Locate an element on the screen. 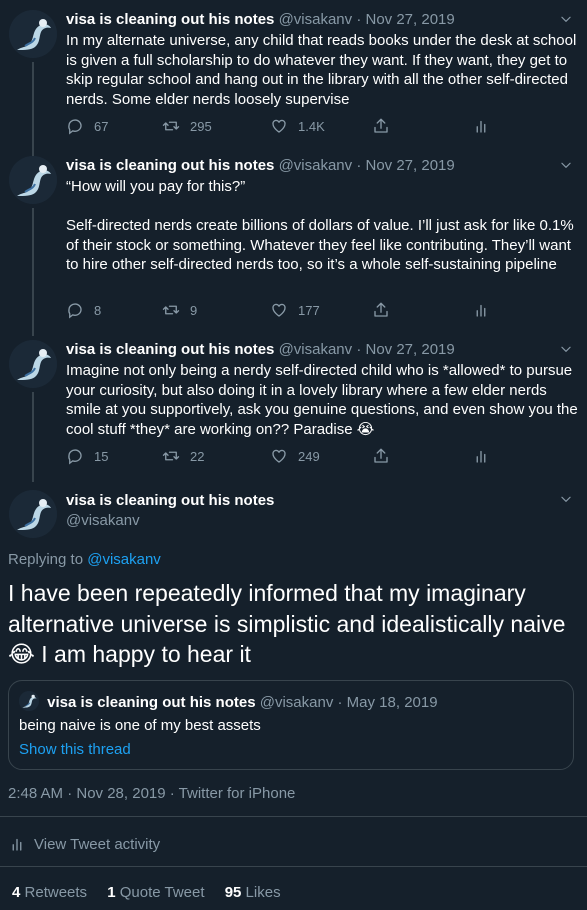 The height and width of the screenshot is (910, 587). tweet-actions: 8 9 177 is located at coordinates (286, 311).